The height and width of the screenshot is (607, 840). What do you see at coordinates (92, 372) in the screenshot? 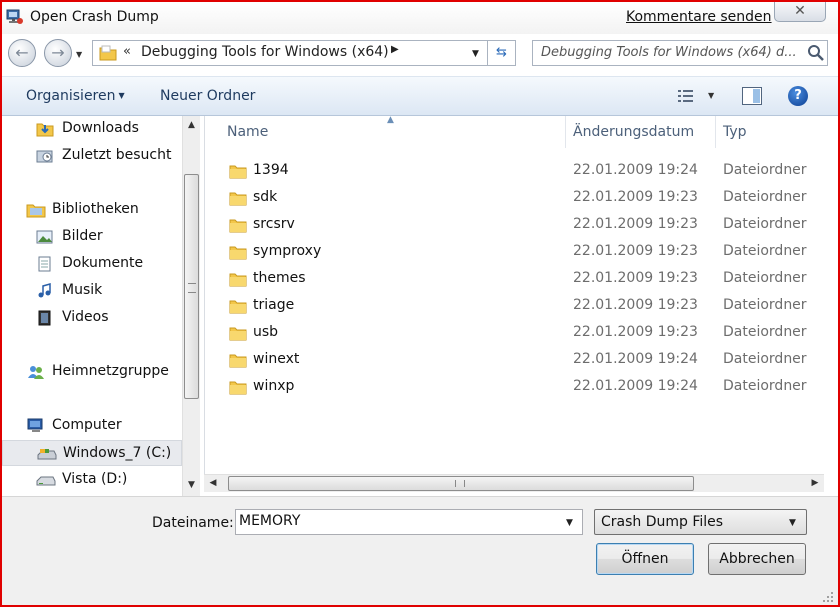
I see `sidebar-item-homegroup: Heimnetzgruppe` at bounding box center [92, 372].